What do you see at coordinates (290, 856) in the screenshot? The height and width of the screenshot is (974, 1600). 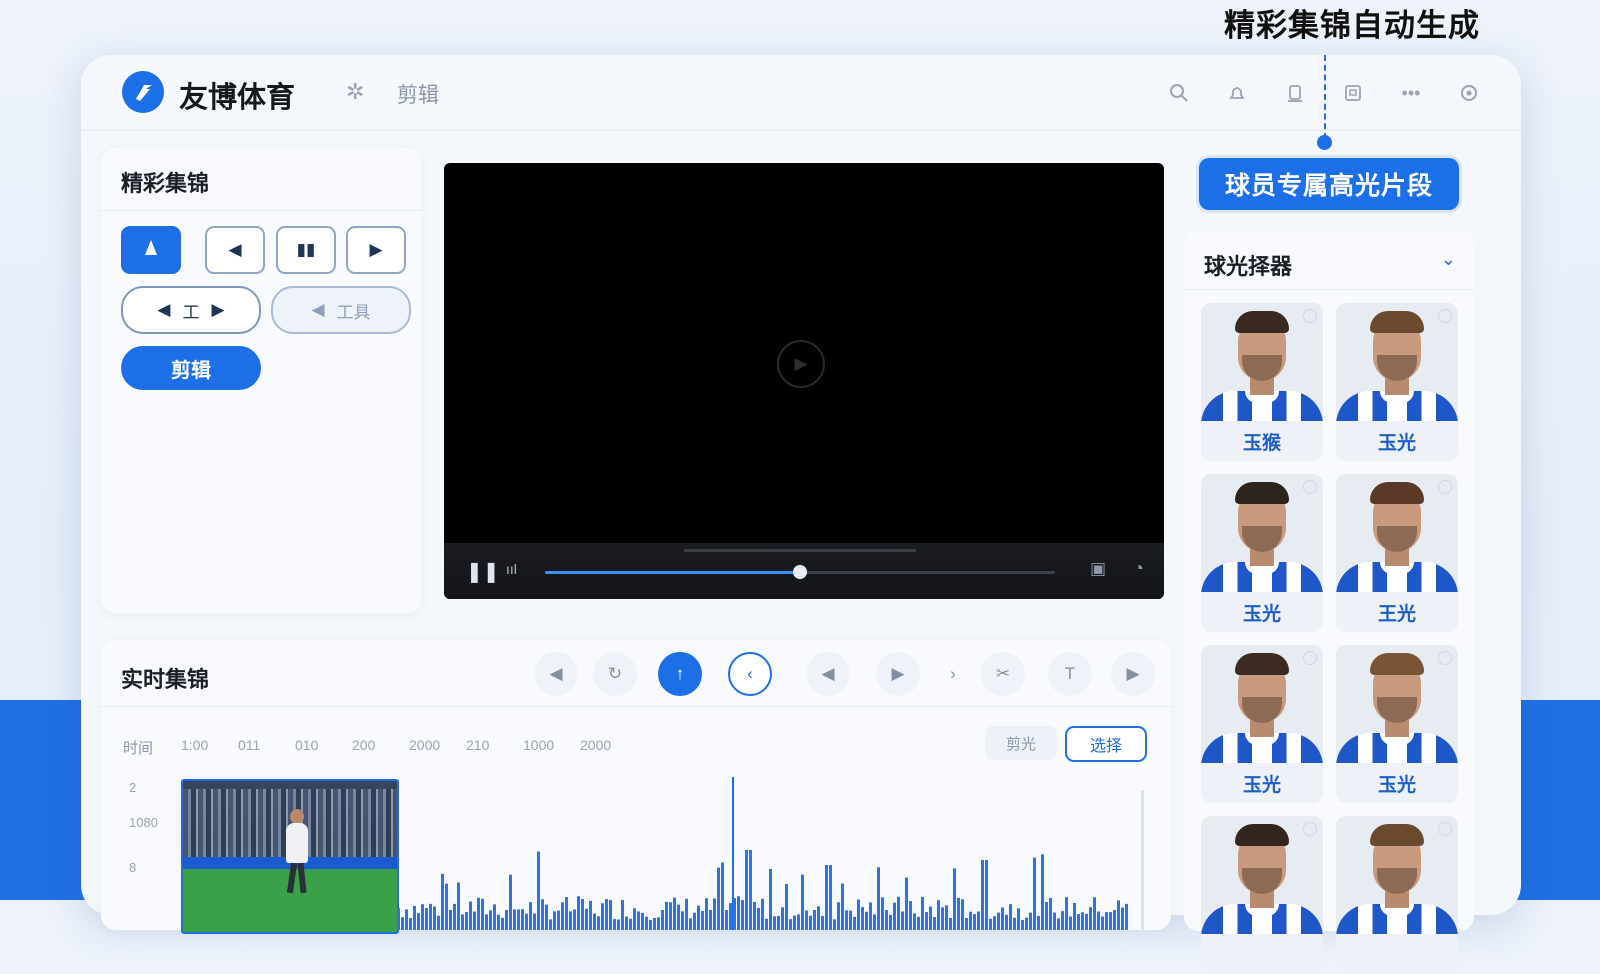 I see `clip-thumbnail` at bounding box center [290, 856].